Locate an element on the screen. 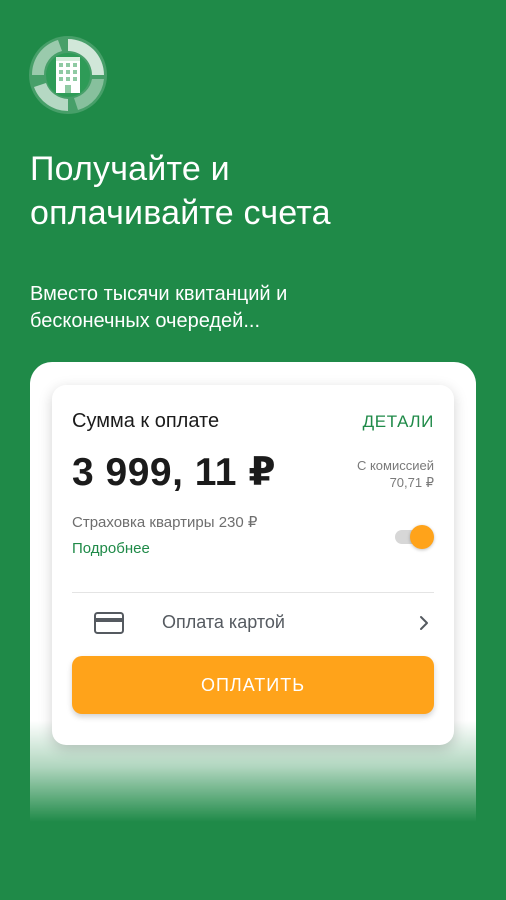  toggle-thumb is located at coordinates (422, 537).